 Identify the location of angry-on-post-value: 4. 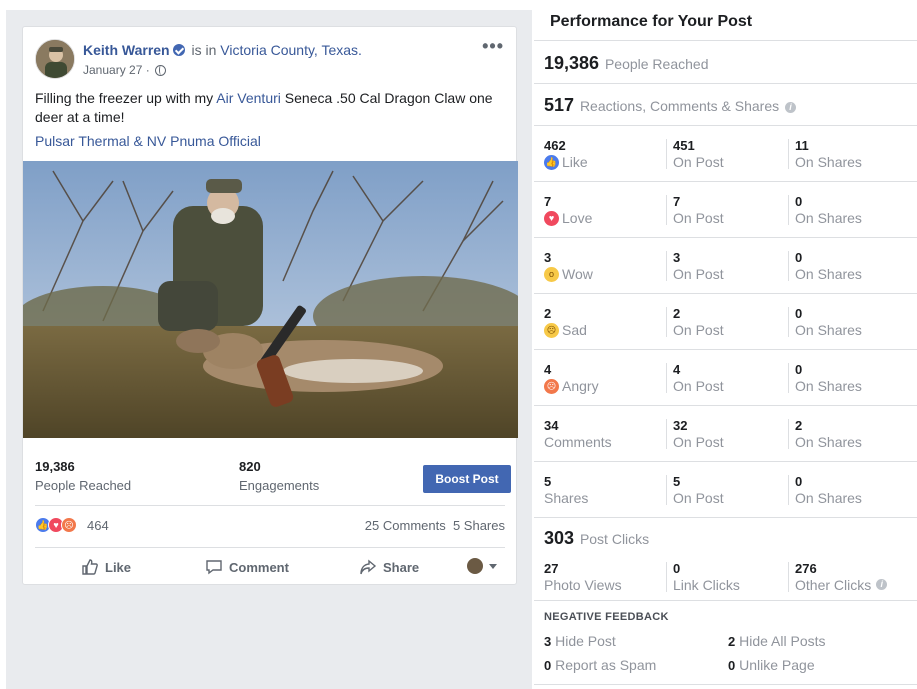
(677, 369).